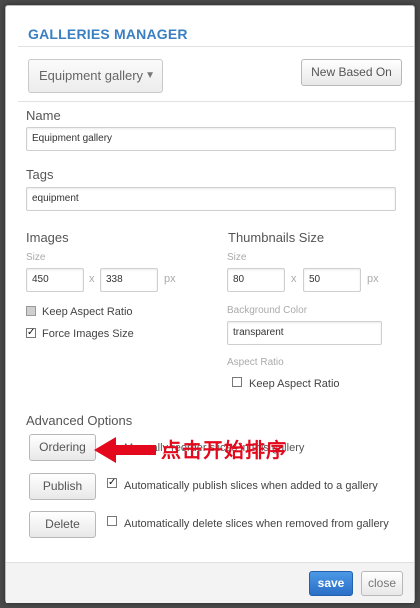 The width and height of the screenshot is (420, 608). Describe the element at coordinates (216, 46) in the screenshot. I see `header-divider` at that location.